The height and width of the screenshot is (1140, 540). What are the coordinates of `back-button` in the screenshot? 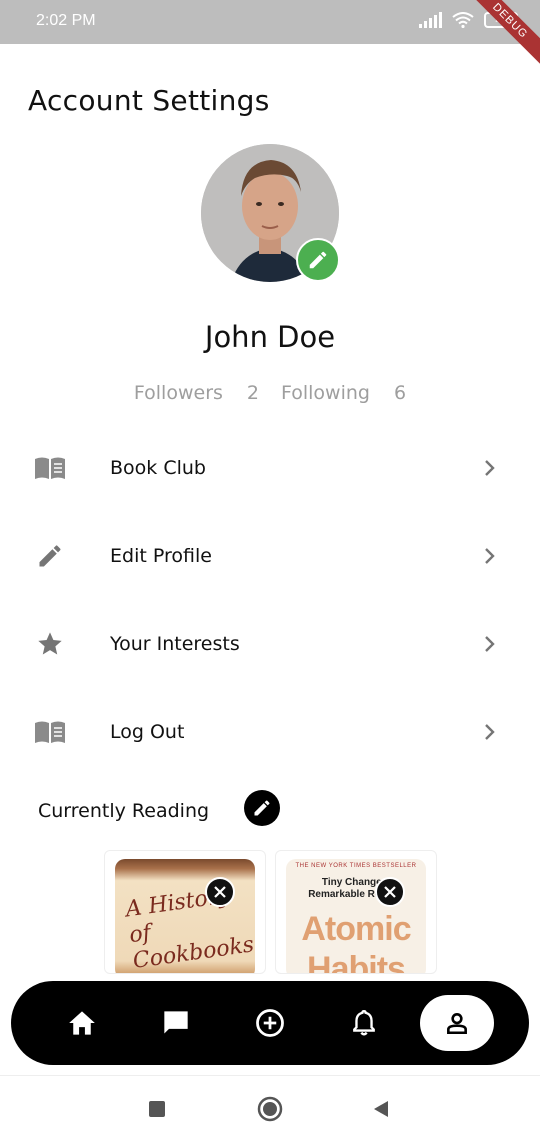 It's located at (381, 1109).